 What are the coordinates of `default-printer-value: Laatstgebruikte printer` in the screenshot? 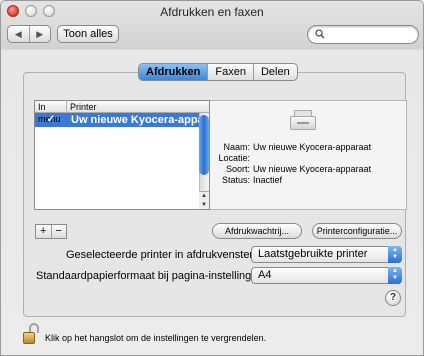 It's located at (313, 254).